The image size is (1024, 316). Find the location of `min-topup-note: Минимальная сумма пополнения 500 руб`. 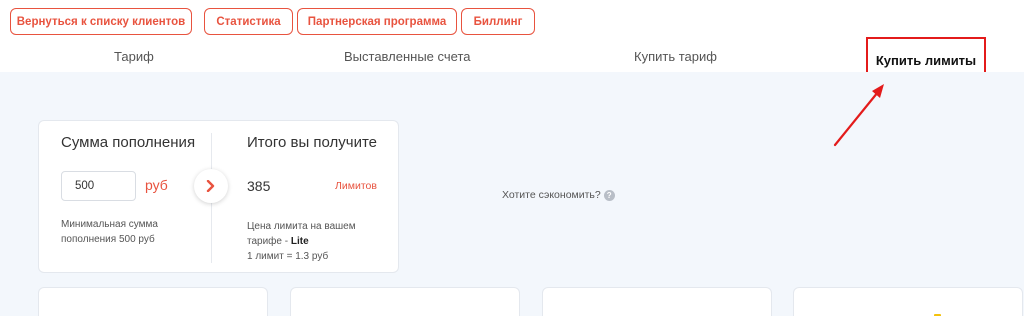

min-topup-note: Минимальная сумма пополнения 500 руб is located at coordinates (109, 232).